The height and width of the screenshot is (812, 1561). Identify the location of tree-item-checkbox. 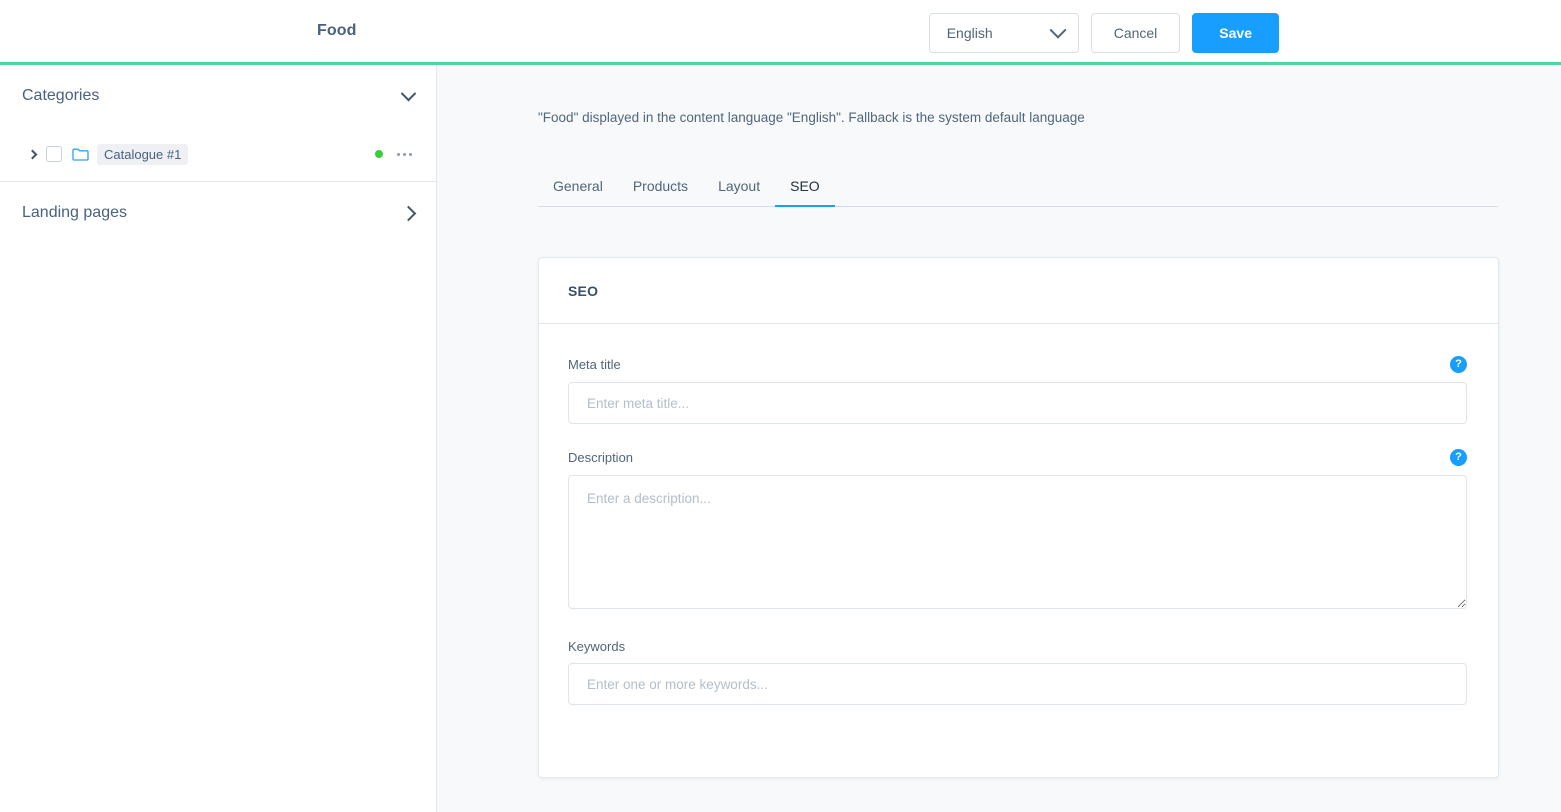
(54, 154).